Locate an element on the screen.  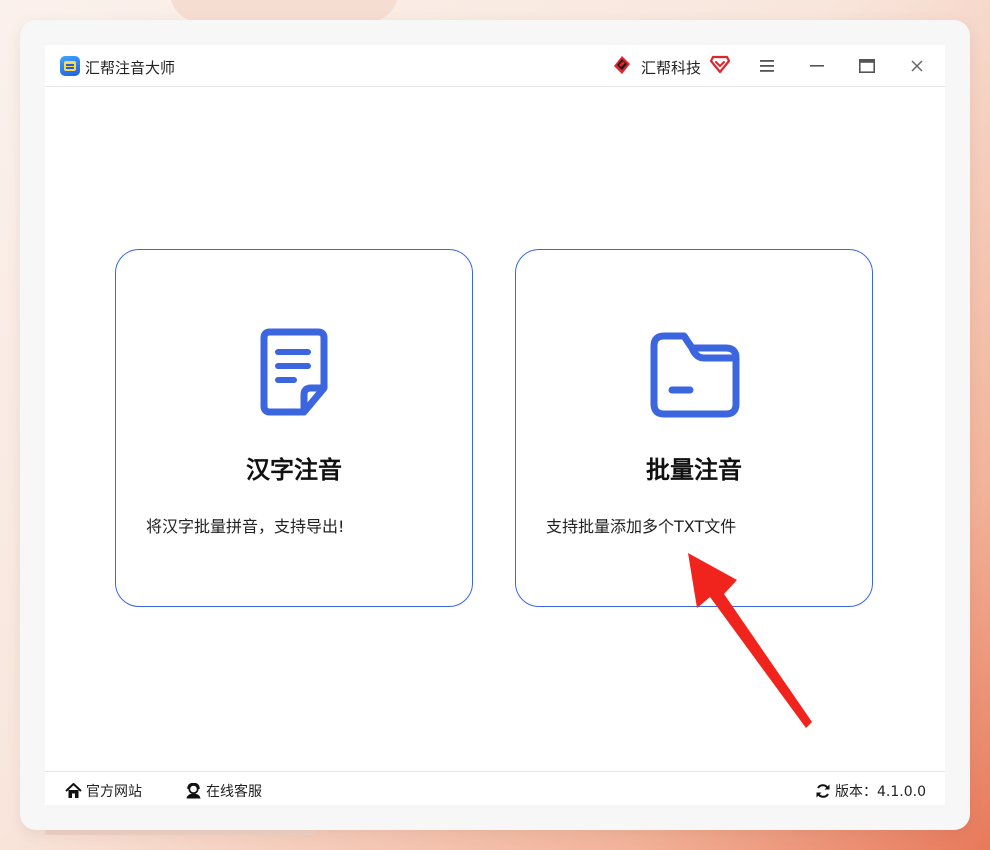
close-icon is located at coordinates (917, 66).